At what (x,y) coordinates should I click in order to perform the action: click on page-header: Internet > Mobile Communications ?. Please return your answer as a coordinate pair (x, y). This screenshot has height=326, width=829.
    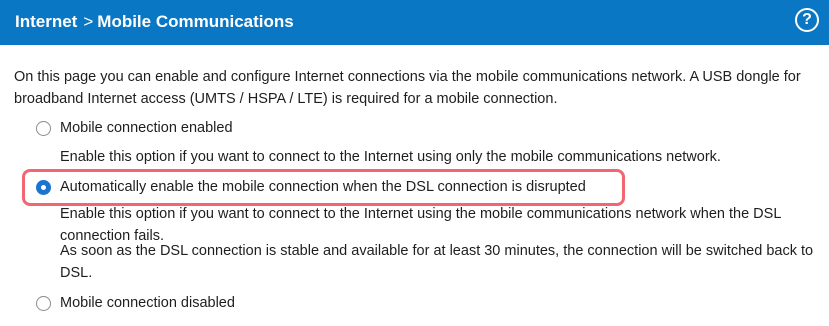
    Looking at the image, I should click on (414, 22).